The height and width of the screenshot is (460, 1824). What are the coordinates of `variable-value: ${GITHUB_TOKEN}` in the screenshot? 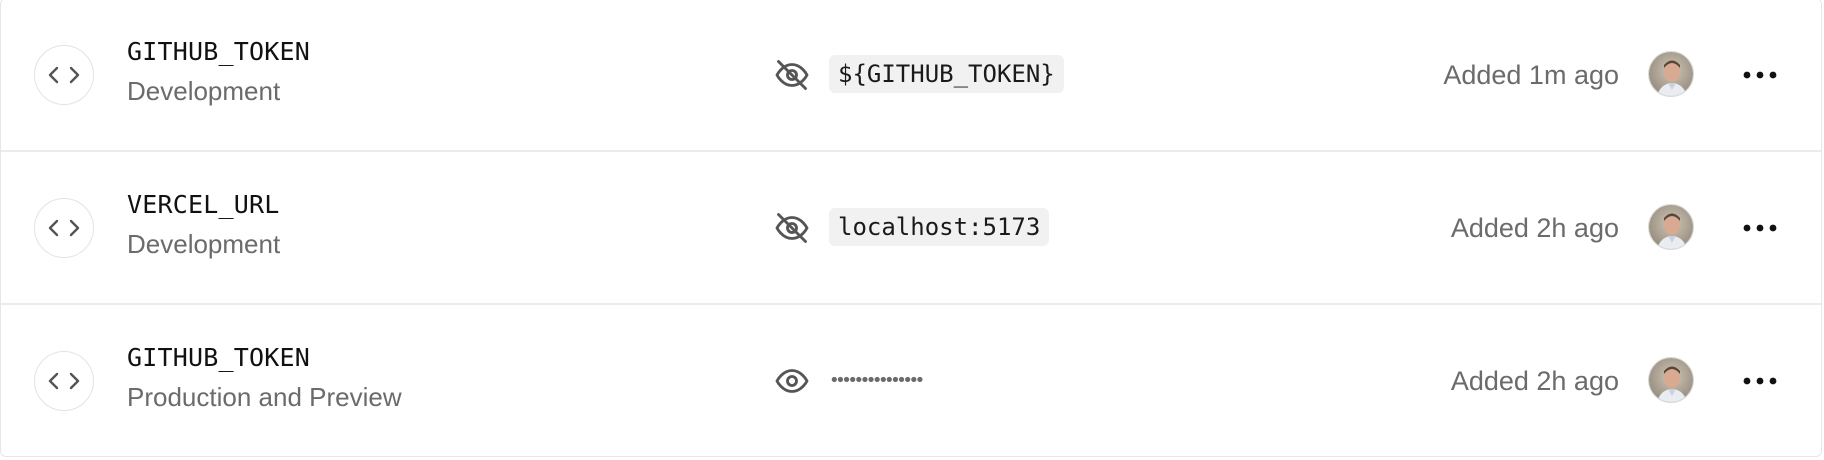 It's located at (946, 74).